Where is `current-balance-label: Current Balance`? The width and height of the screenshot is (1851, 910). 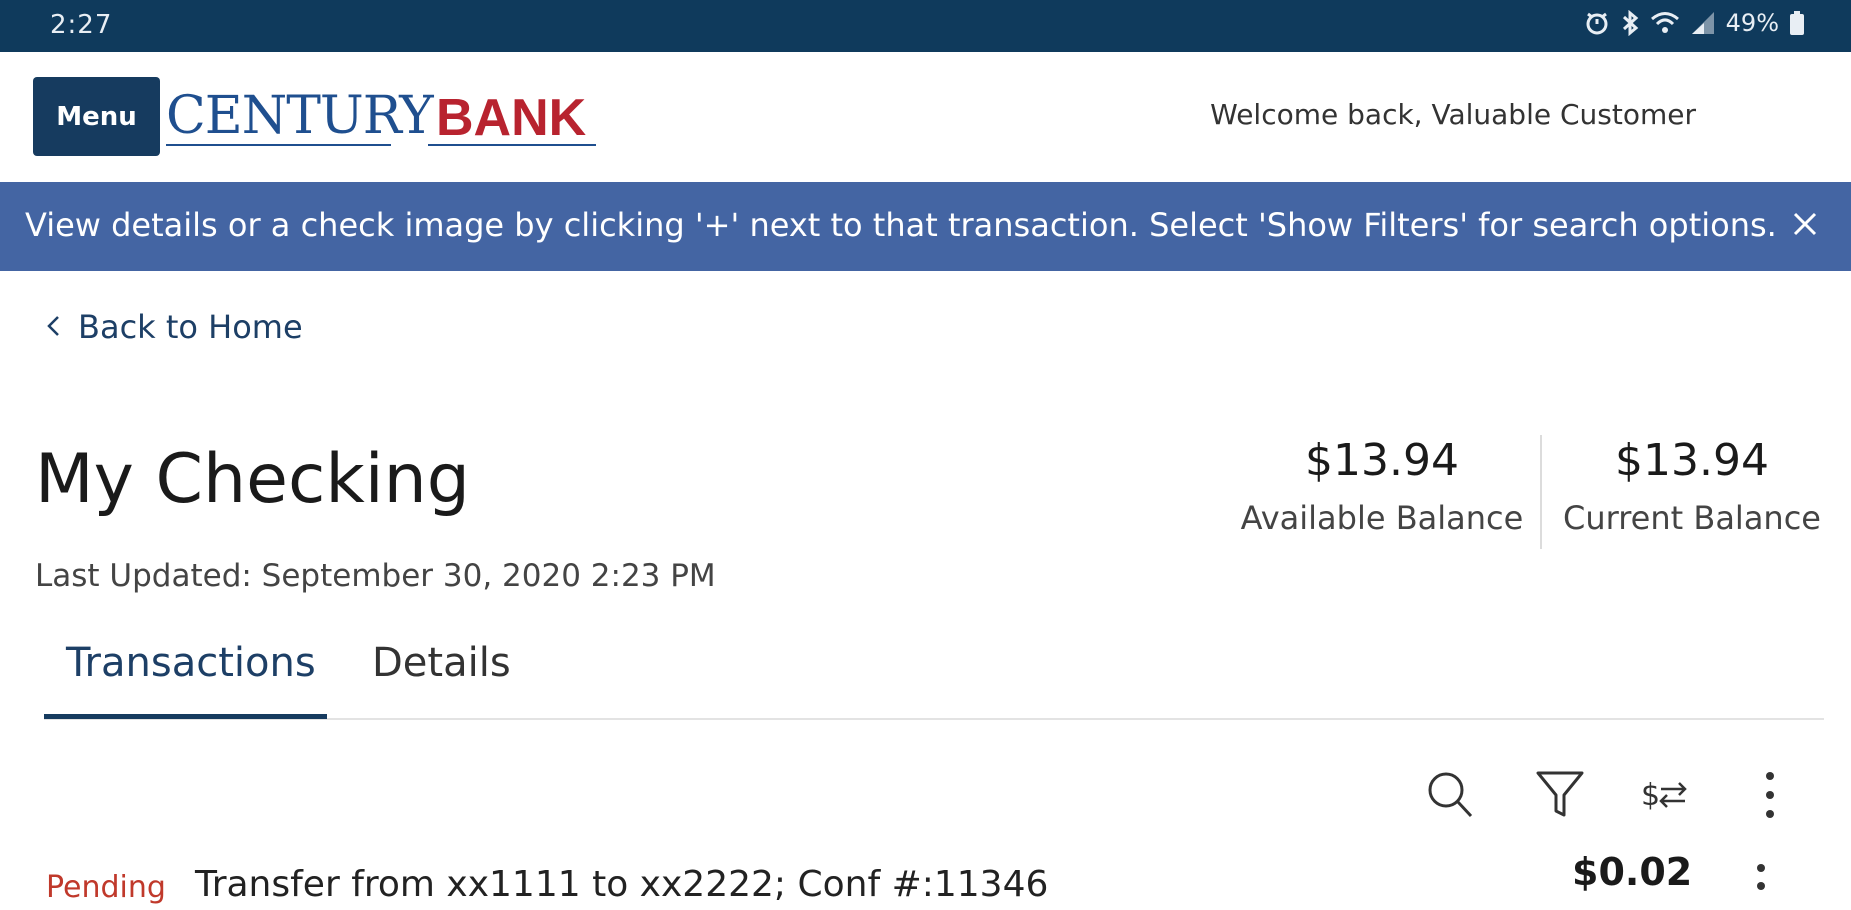 current-balance-label: Current Balance is located at coordinates (1692, 518).